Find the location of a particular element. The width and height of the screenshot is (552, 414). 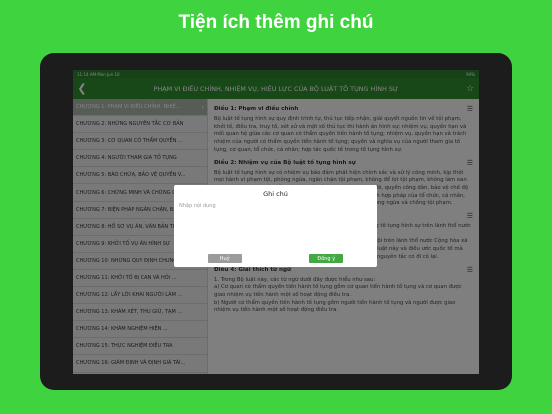

note-input: Nhập nội dung is located at coordinates (275, 224).